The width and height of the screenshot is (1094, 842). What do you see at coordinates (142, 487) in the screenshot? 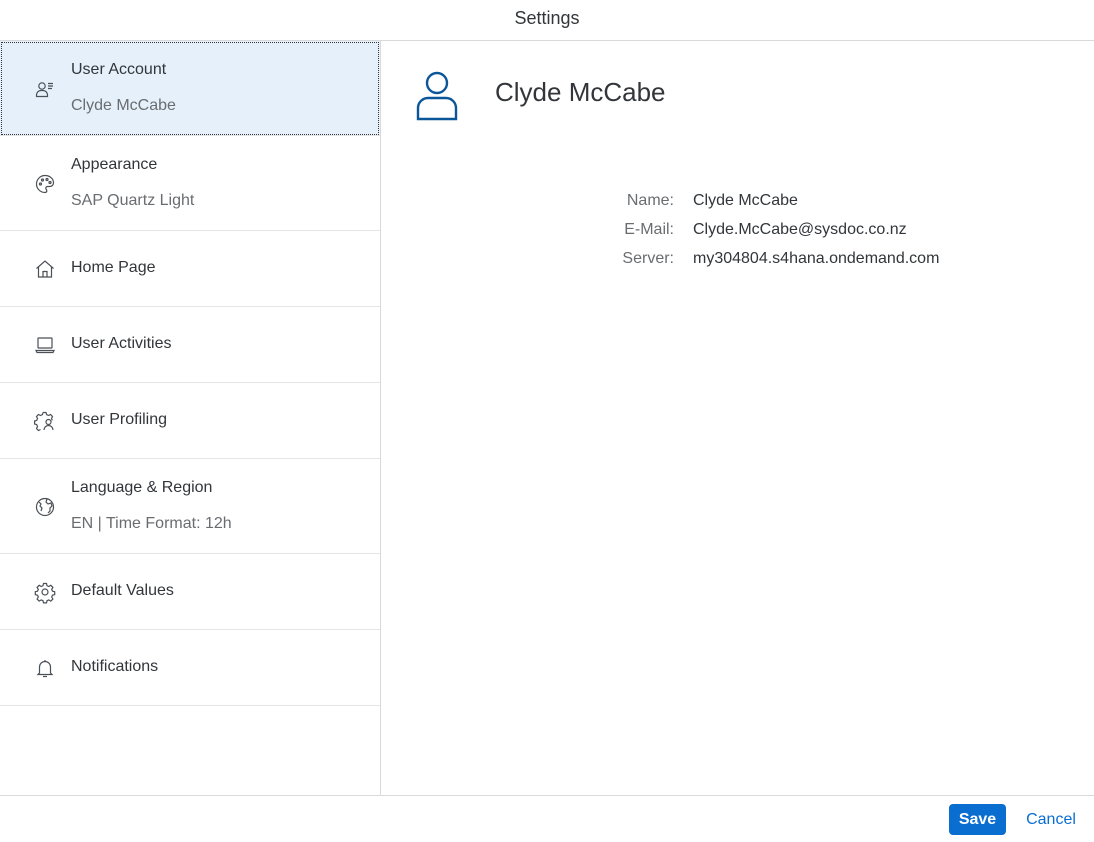
I see `sidebar-item-label: Language & Region` at bounding box center [142, 487].